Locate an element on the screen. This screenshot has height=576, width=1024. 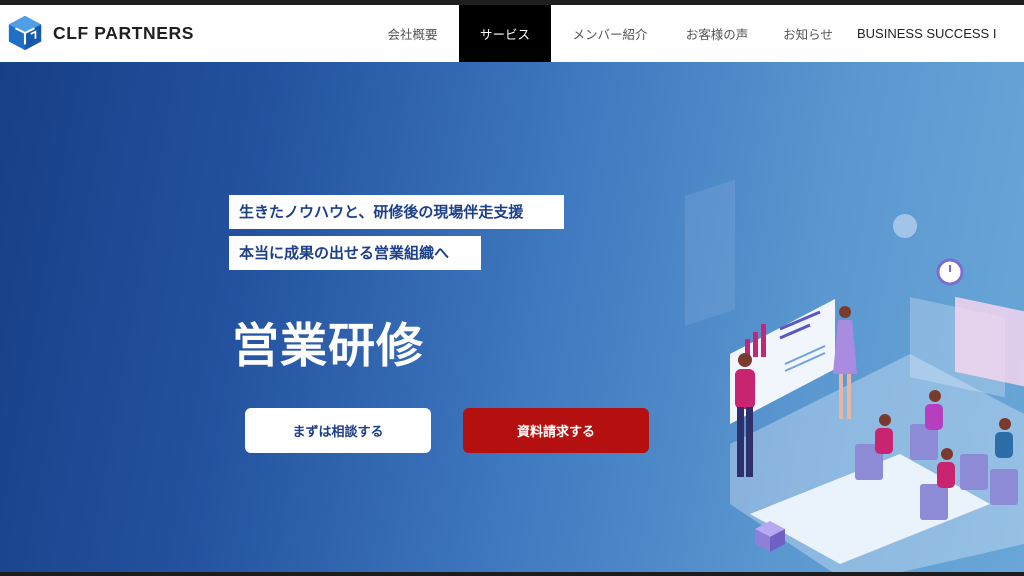
site-logo: CLF PARTNERS is located at coordinates (100, 33).